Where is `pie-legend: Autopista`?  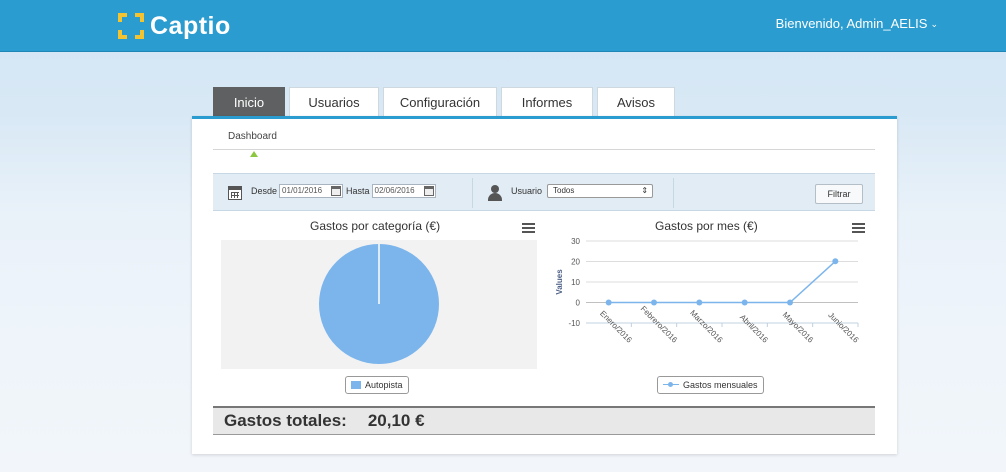 pie-legend: Autopista is located at coordinates (377, 385).